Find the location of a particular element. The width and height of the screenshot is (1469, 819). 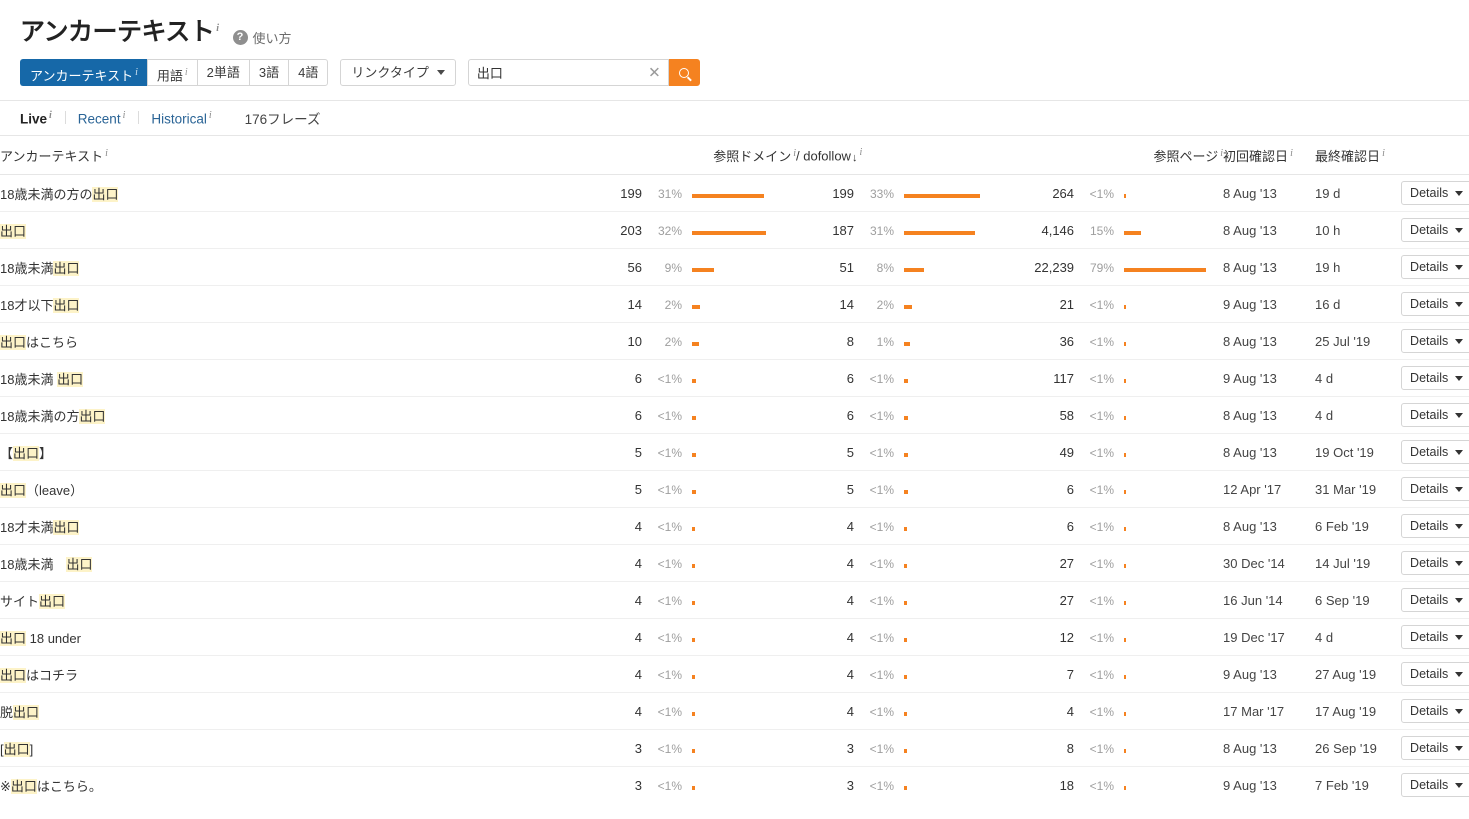

cell-dofollow-value: 4 is located at coordinates (850, 637).